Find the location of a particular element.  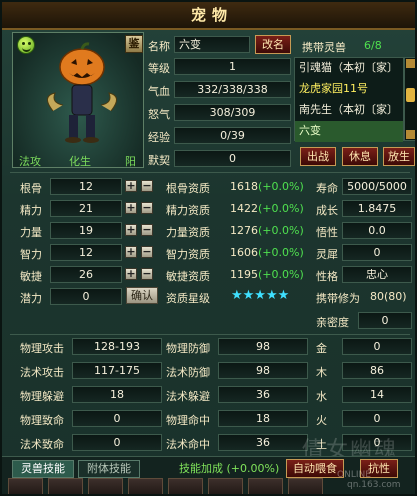

combat-label: 物理防御 is located at coordinates (188, 348).